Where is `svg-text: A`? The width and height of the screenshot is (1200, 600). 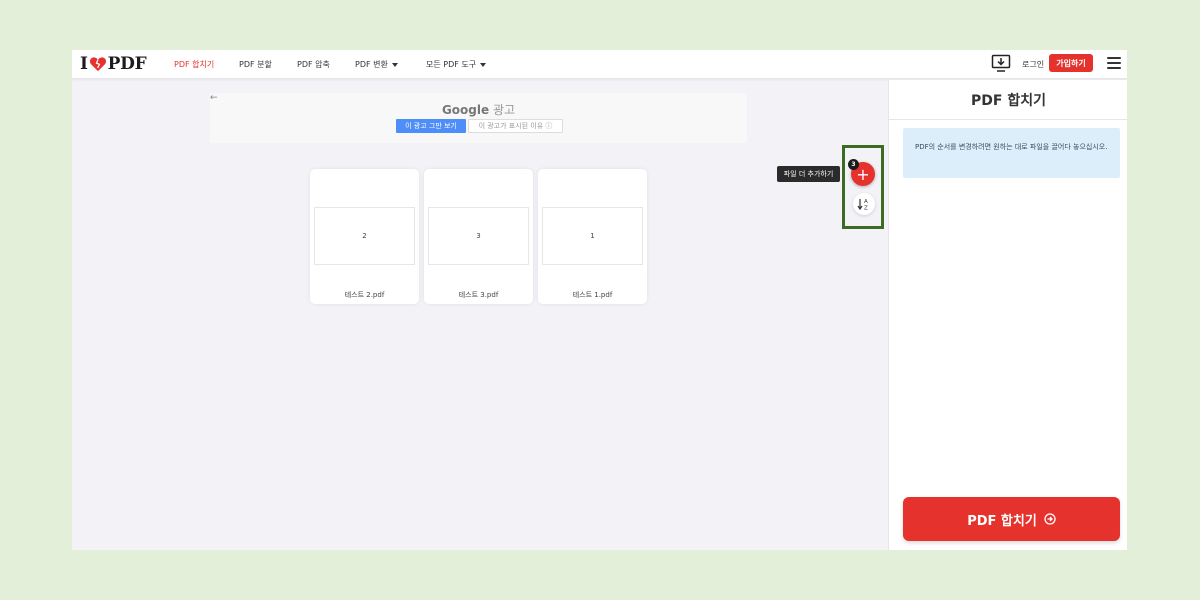
svg-text: A is located at coordinates (866, 202).